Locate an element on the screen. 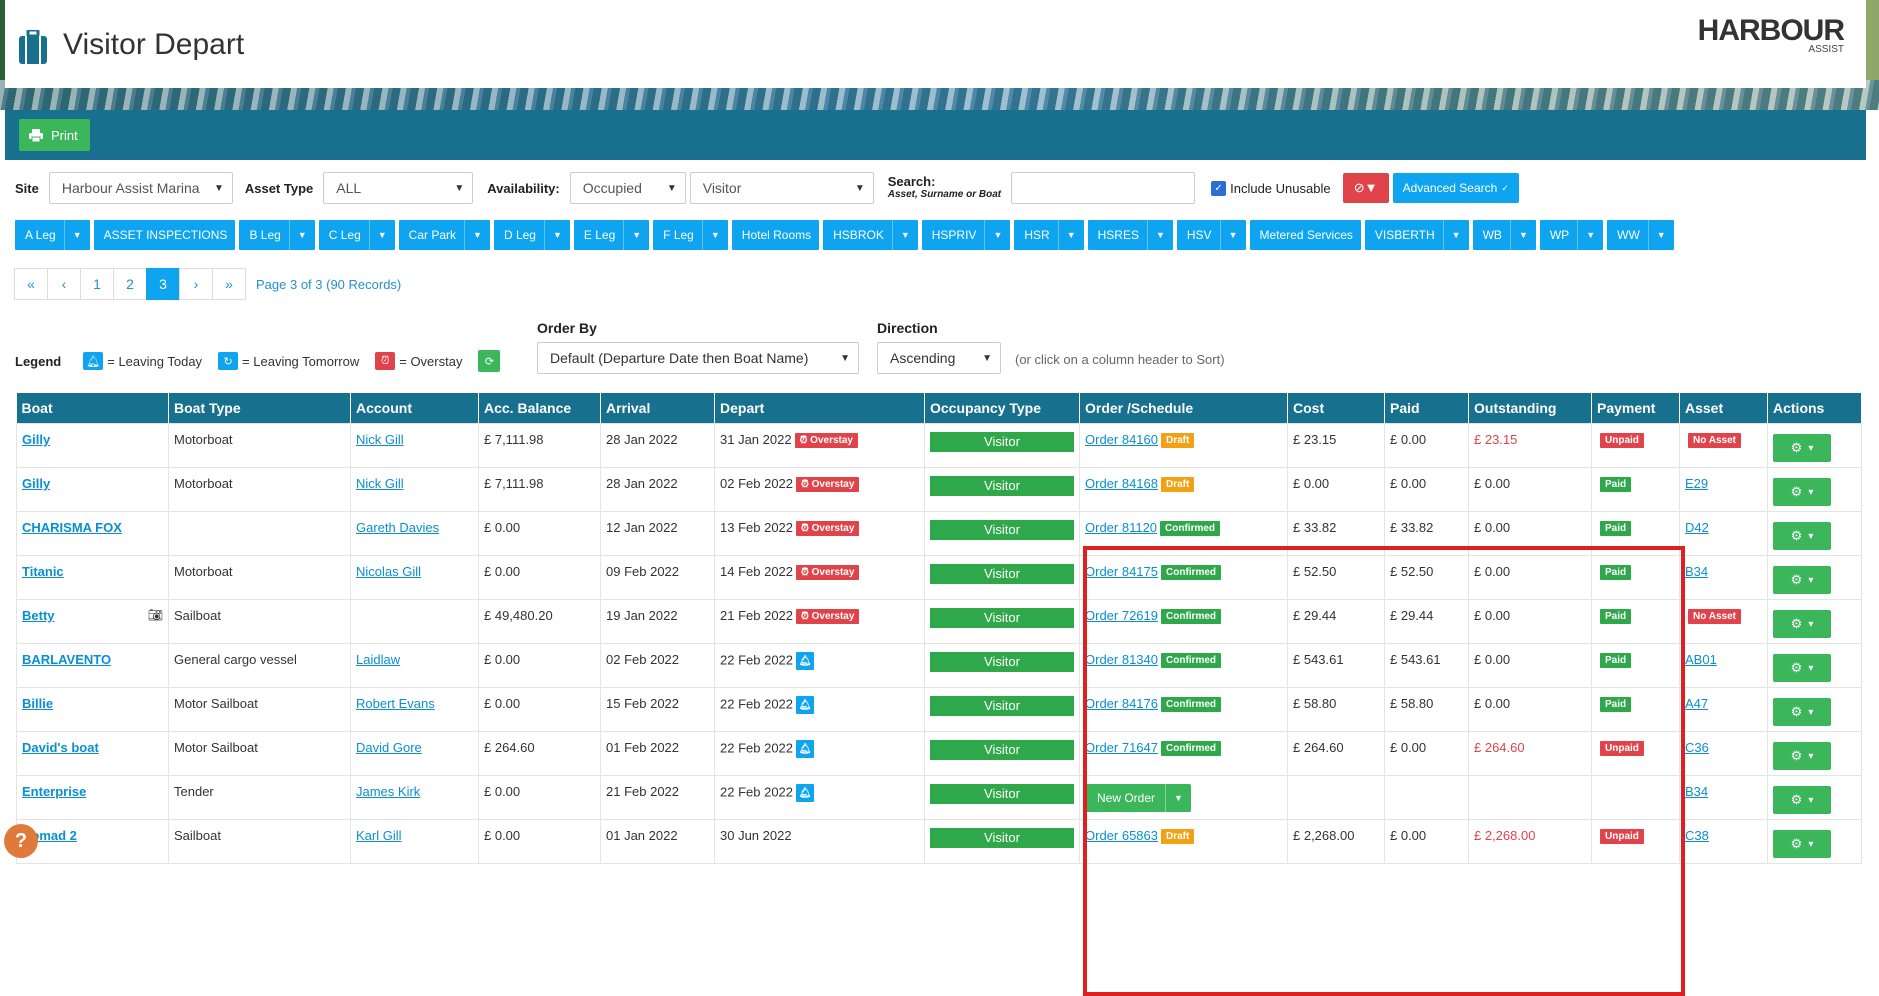 This screenshot has width=1879, height=996. asset-type-select: ALL ▼ is located at coordinates (398, 188).